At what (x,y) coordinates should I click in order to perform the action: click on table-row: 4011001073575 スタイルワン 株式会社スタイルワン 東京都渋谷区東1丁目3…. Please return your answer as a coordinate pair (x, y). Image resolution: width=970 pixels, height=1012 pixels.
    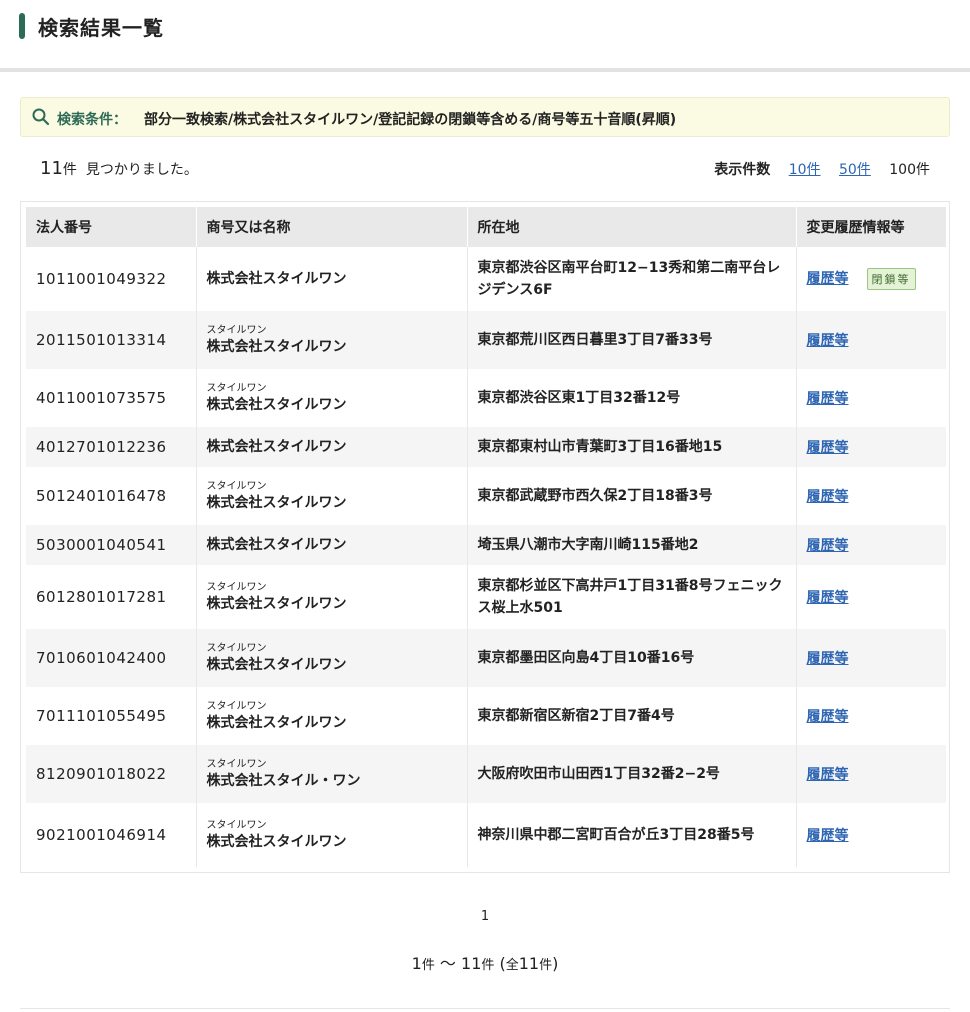
    Looking at the image, I should click on (486, 398).